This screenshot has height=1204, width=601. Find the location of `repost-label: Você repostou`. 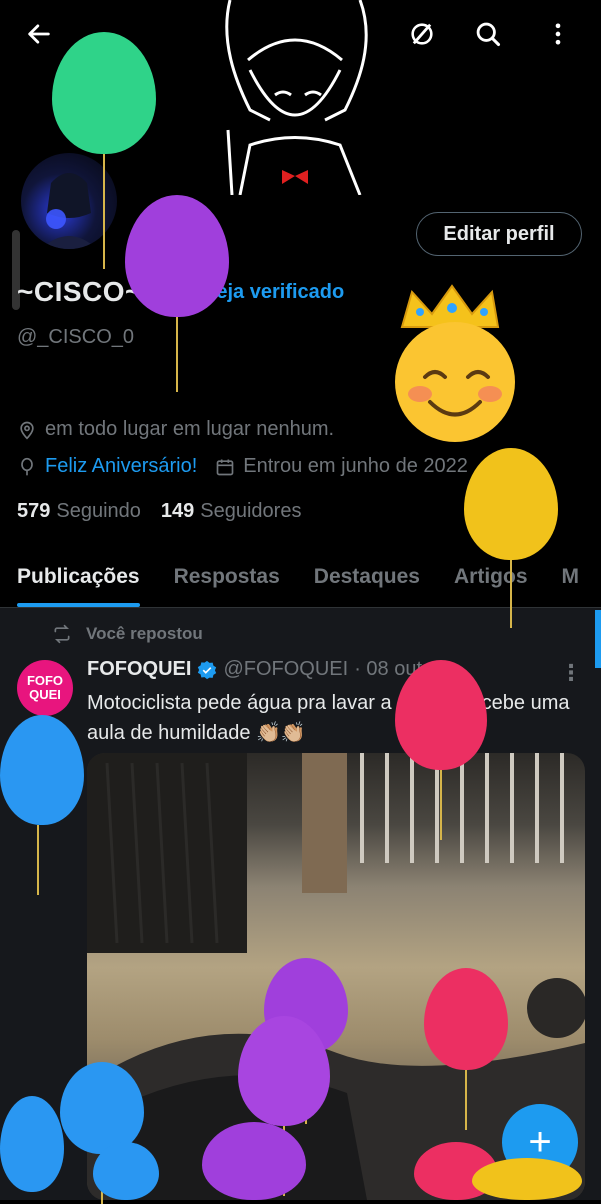

repost-label: Você repostou is located at coordinates (144, 633).